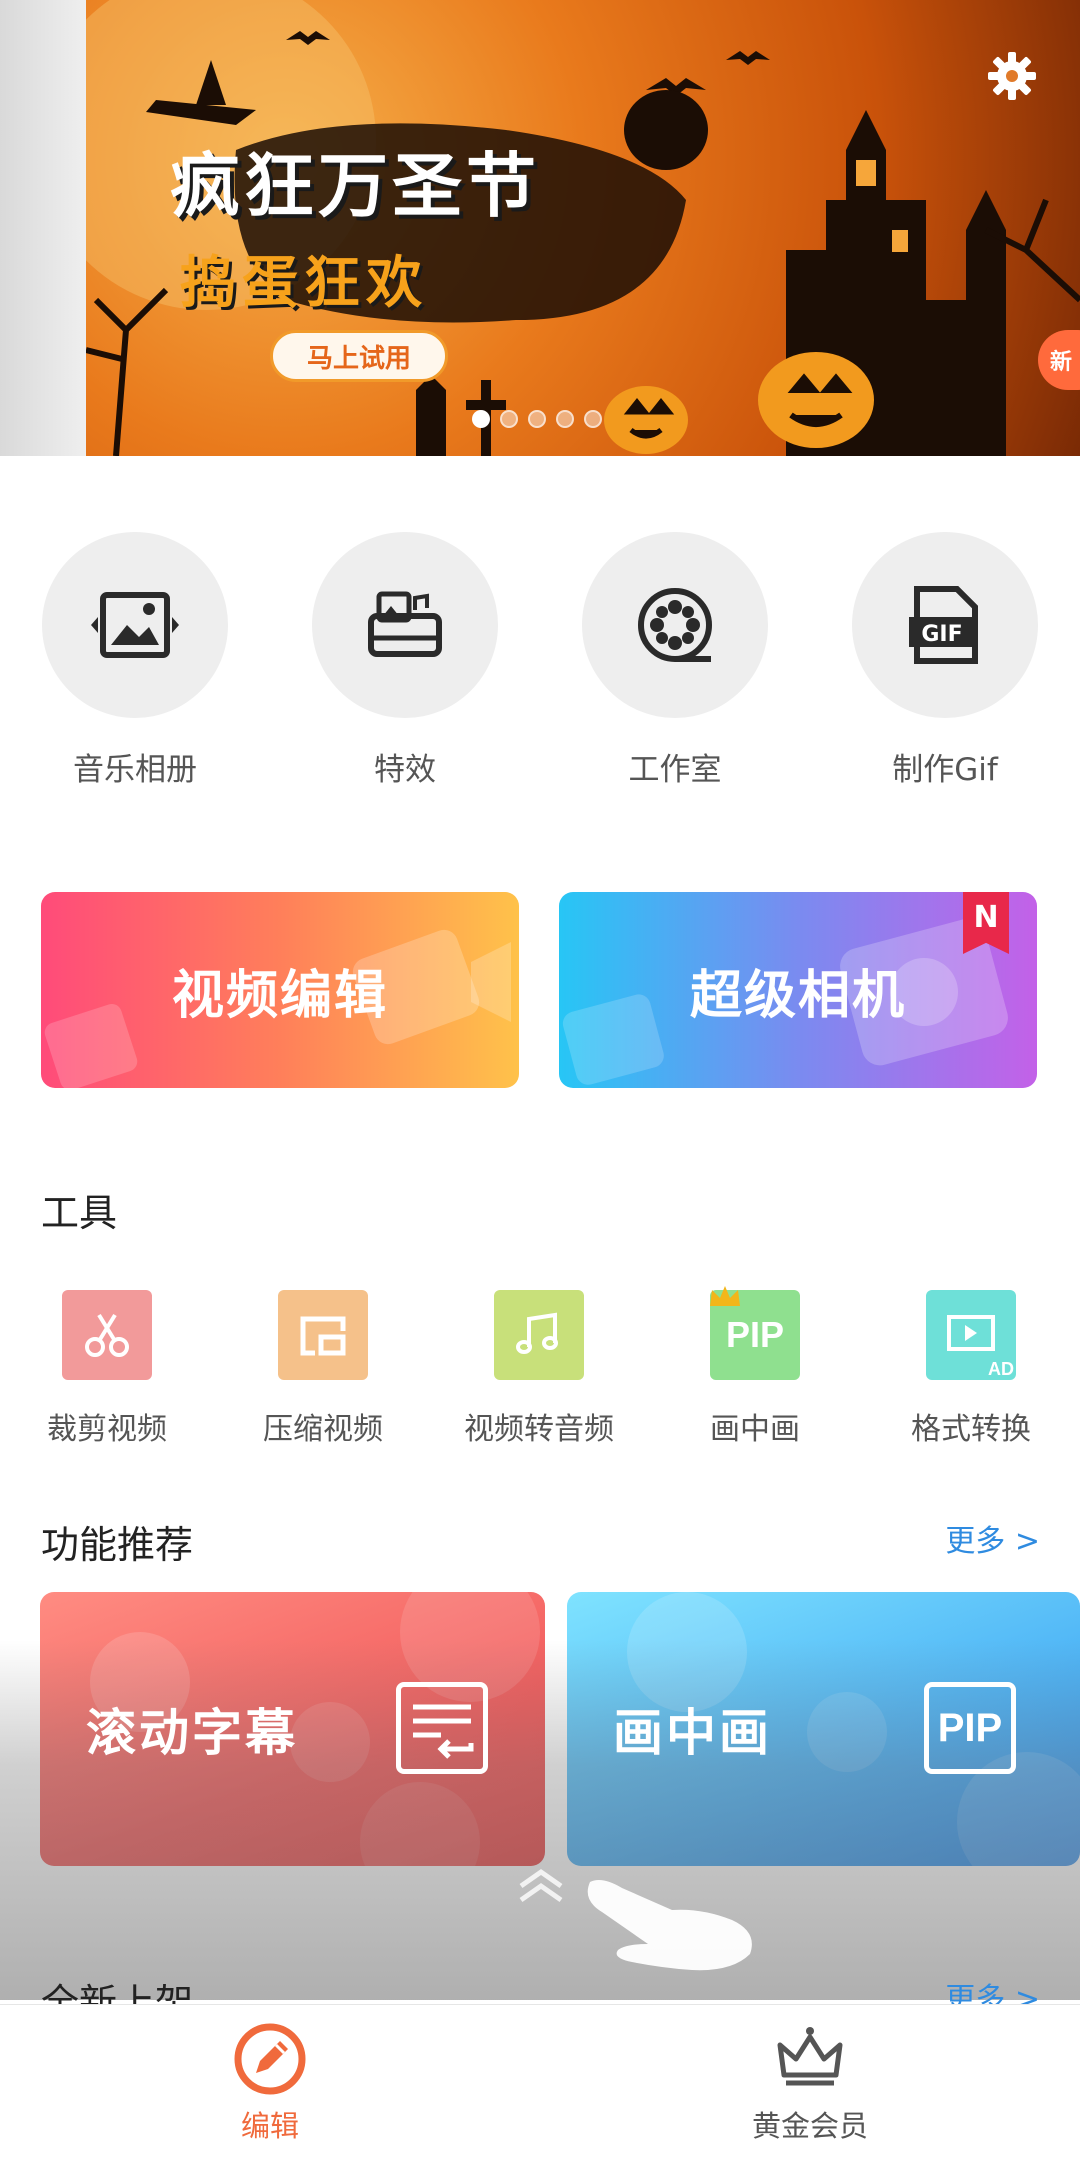  I want to click on tab-edit-label: 编辑, so click(269, 2126).